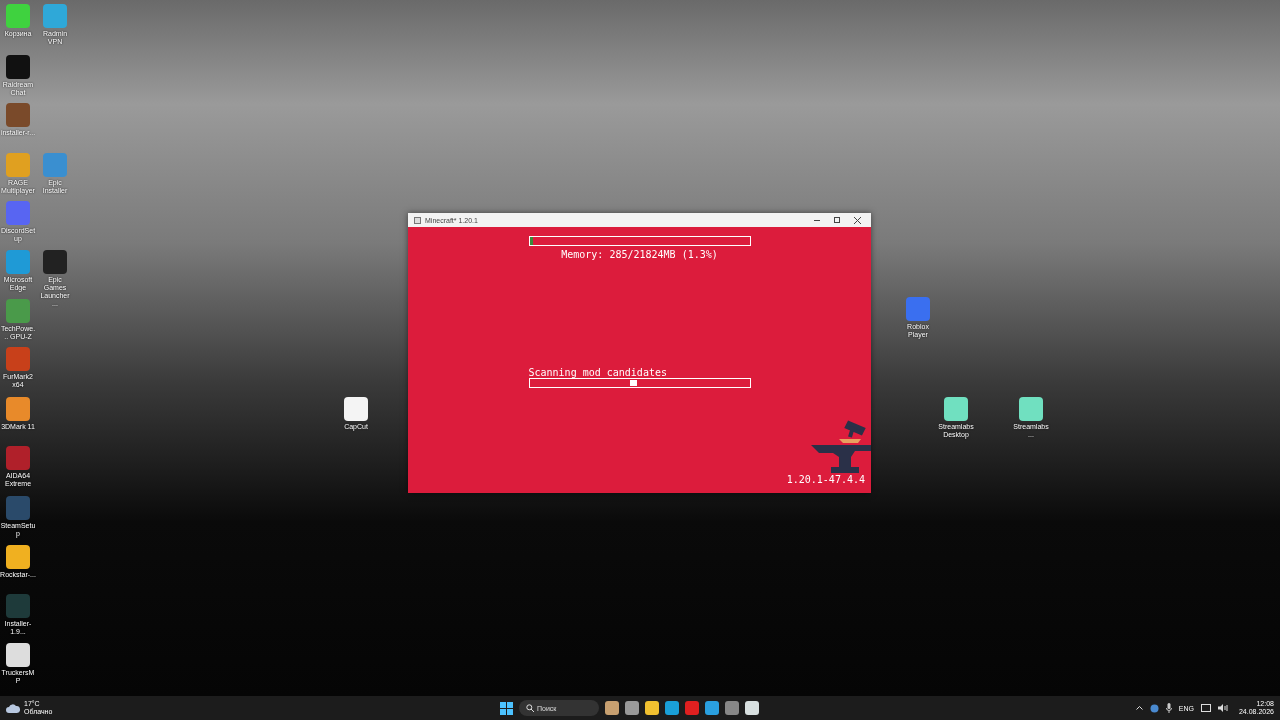 The height and width of the screenshot is (720, 1280). Describe the element at coordinates (857, 220) in the screenshot. I see `close-icon` at that location.